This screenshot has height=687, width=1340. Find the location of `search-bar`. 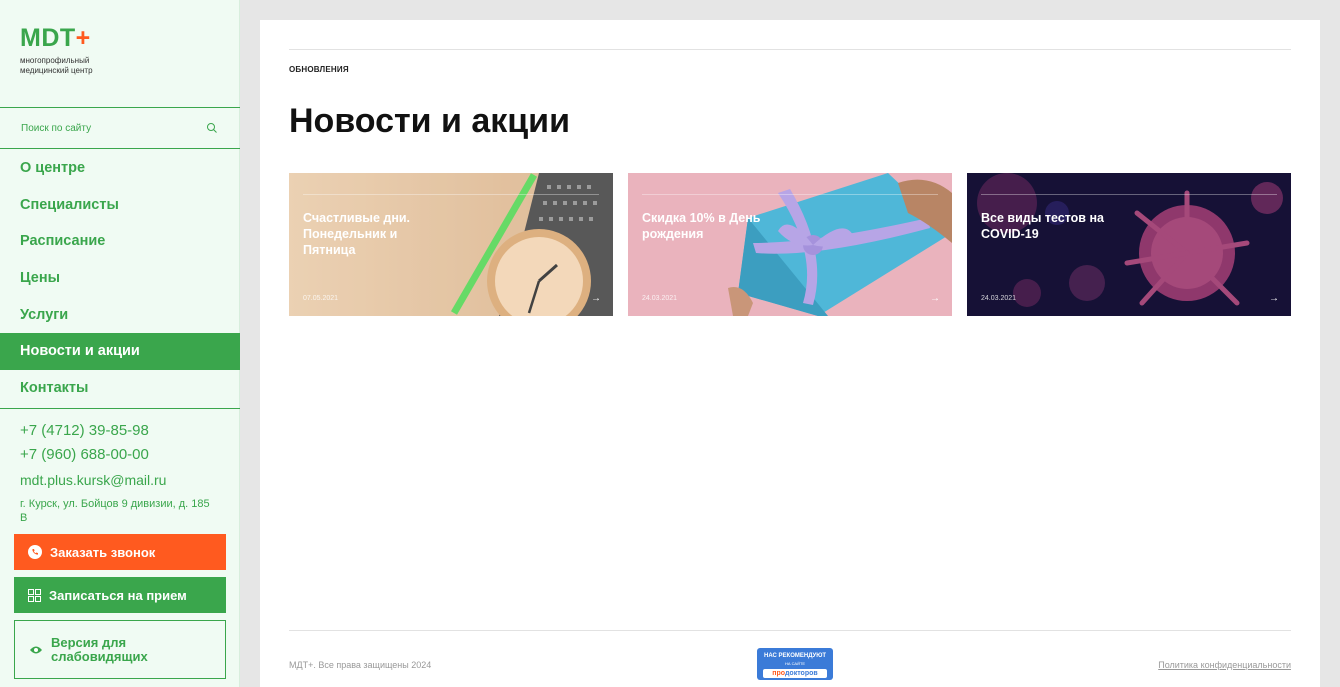

search-bar is located at coordinates (120, 128).